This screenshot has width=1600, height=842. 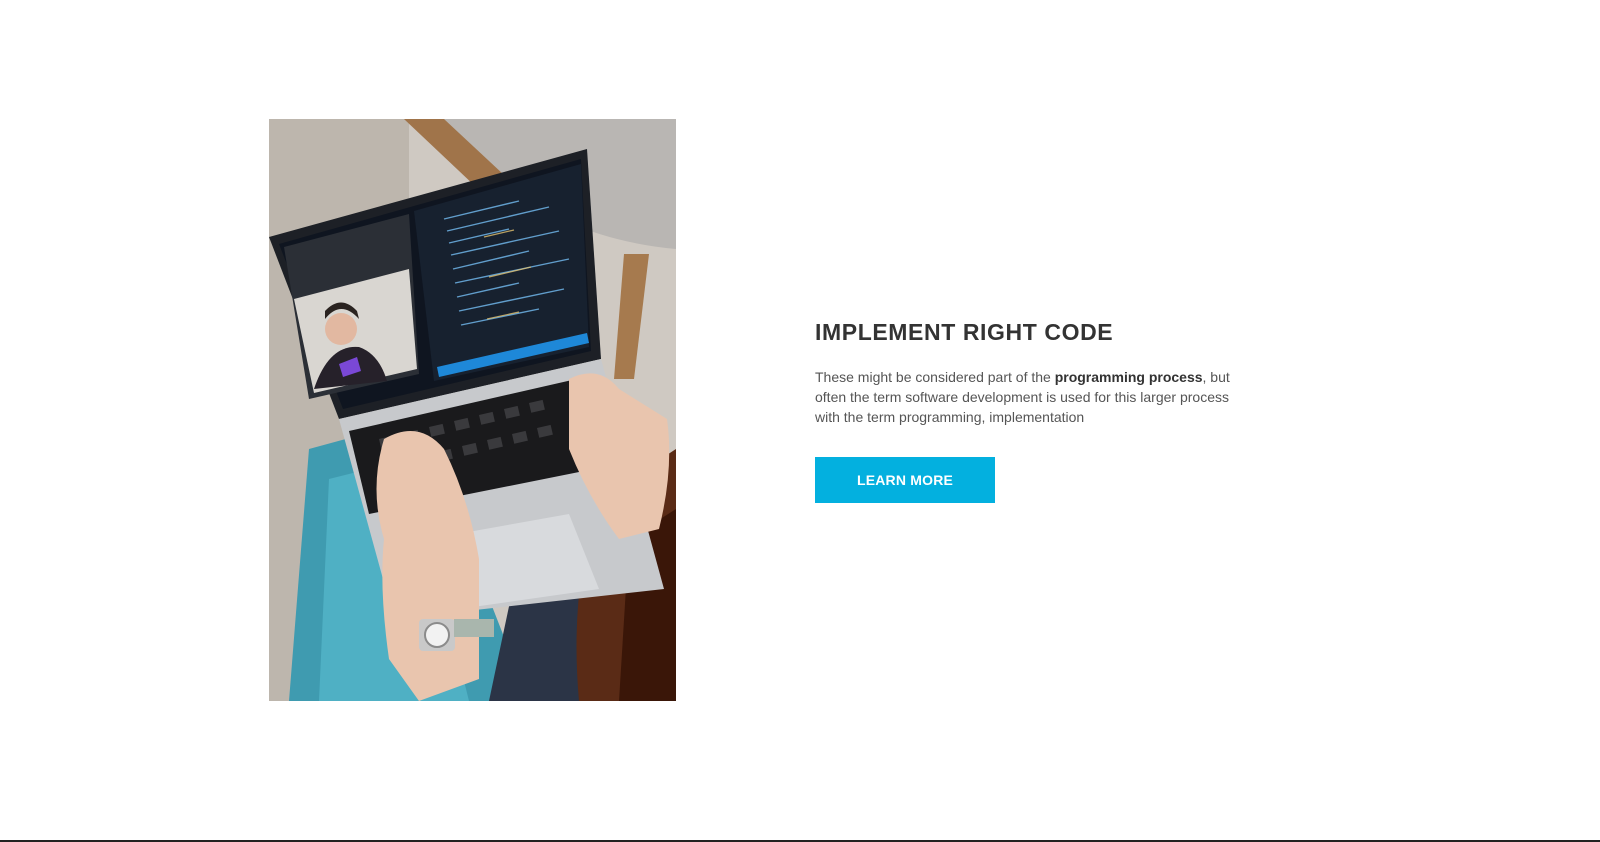 I want to click on description-highlight: programming process, so click(x=1128, y=377).